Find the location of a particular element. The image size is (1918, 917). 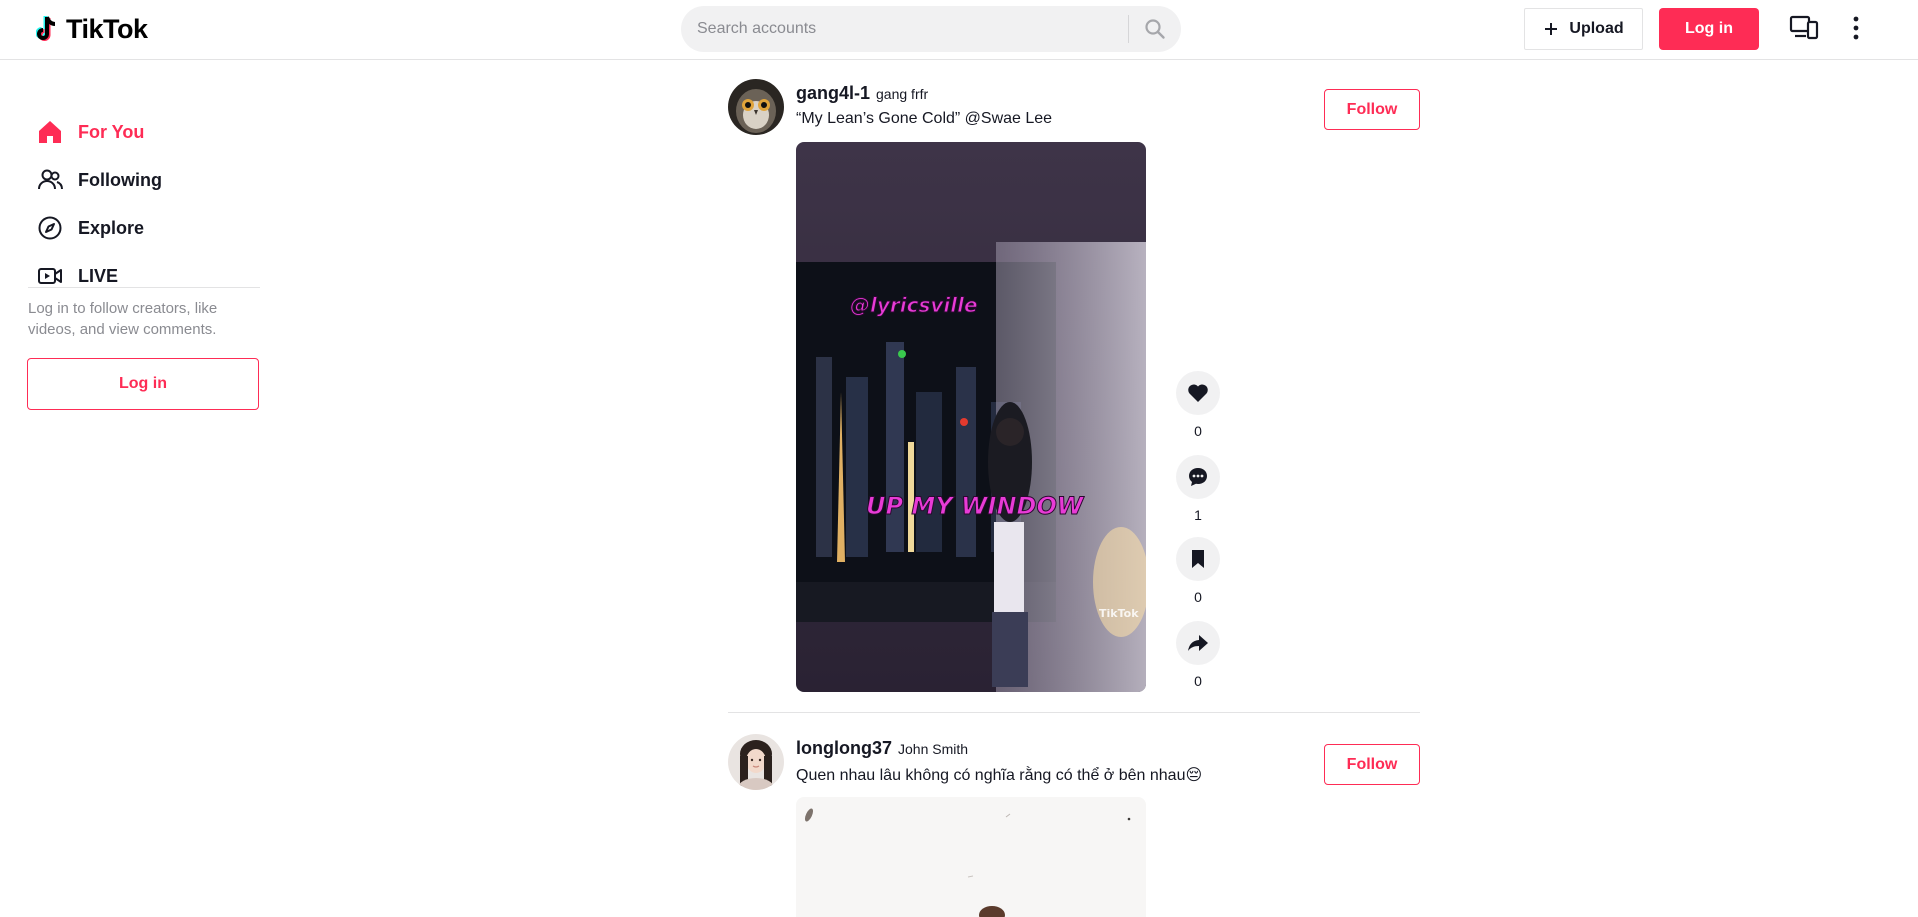

video-overlay-top: @lyricsville is located at coordinates (914, 305).